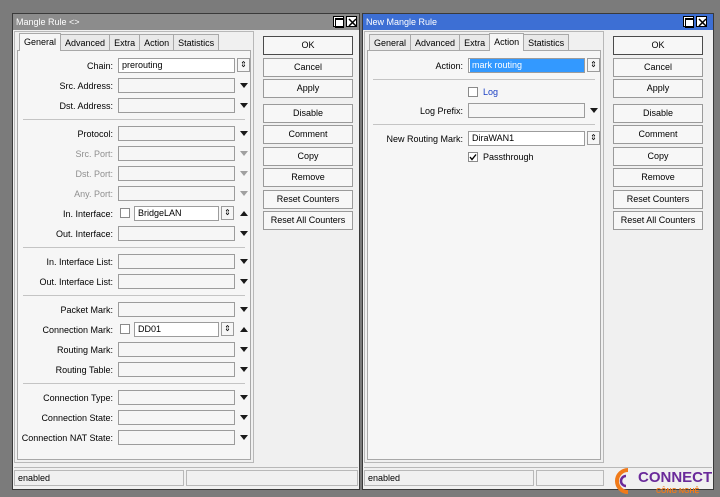 The height and width of the screenshot is (497, 720). I want to click on routing-table-input, so click(176, 369).